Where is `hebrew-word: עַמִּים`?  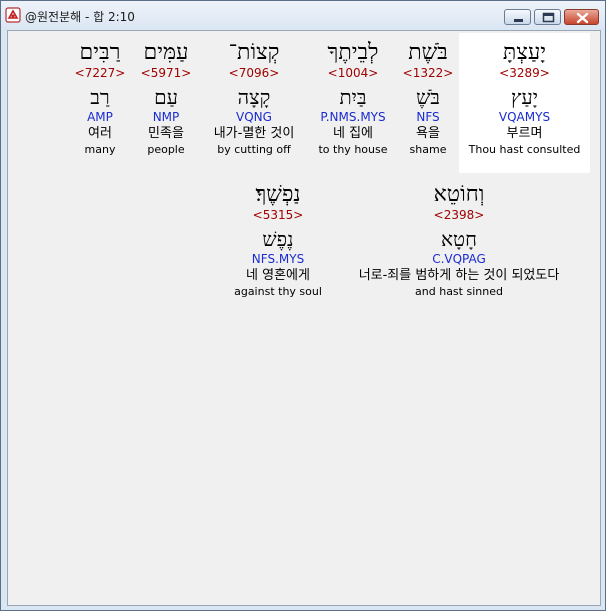 hebrew-word: עַמִּים is located at coordinates (166, 52).